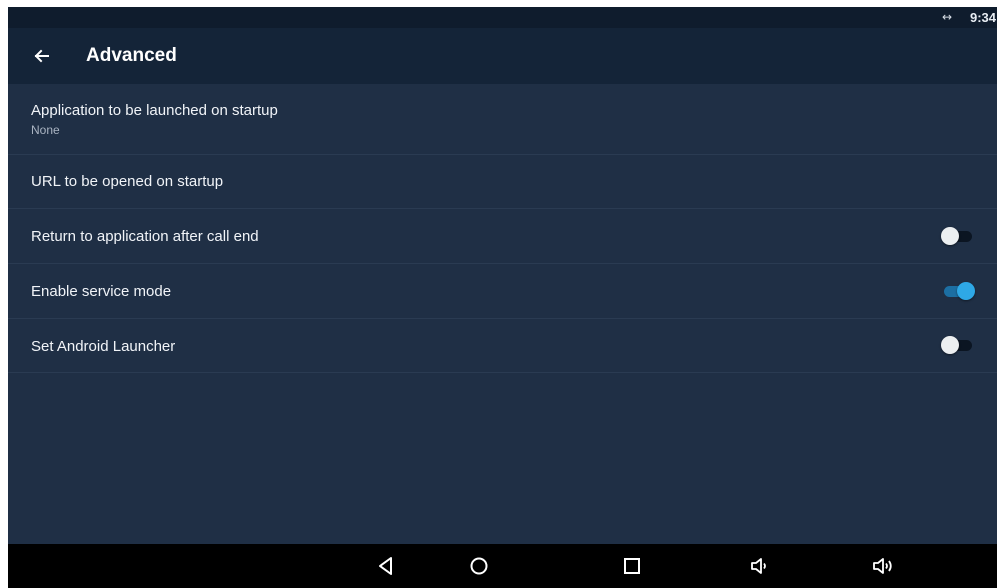 Image resolution: width=997 pixels, height=588 pixels. I want to click on return-after-call-toggle, so click(958, 236).